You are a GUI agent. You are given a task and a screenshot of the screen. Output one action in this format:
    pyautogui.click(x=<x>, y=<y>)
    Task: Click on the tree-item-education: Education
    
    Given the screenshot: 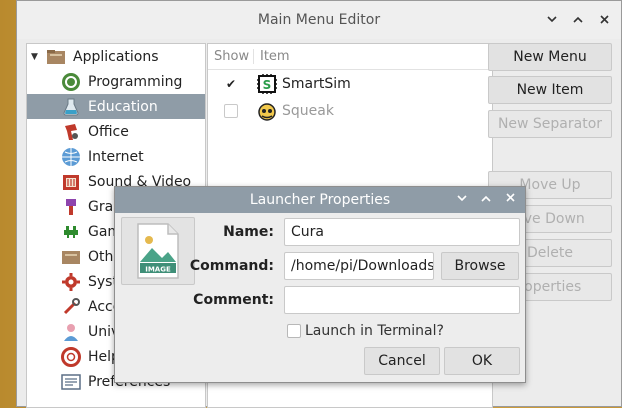 What is the action you would take?
    pyautogui.click(x=116, y=106)
    